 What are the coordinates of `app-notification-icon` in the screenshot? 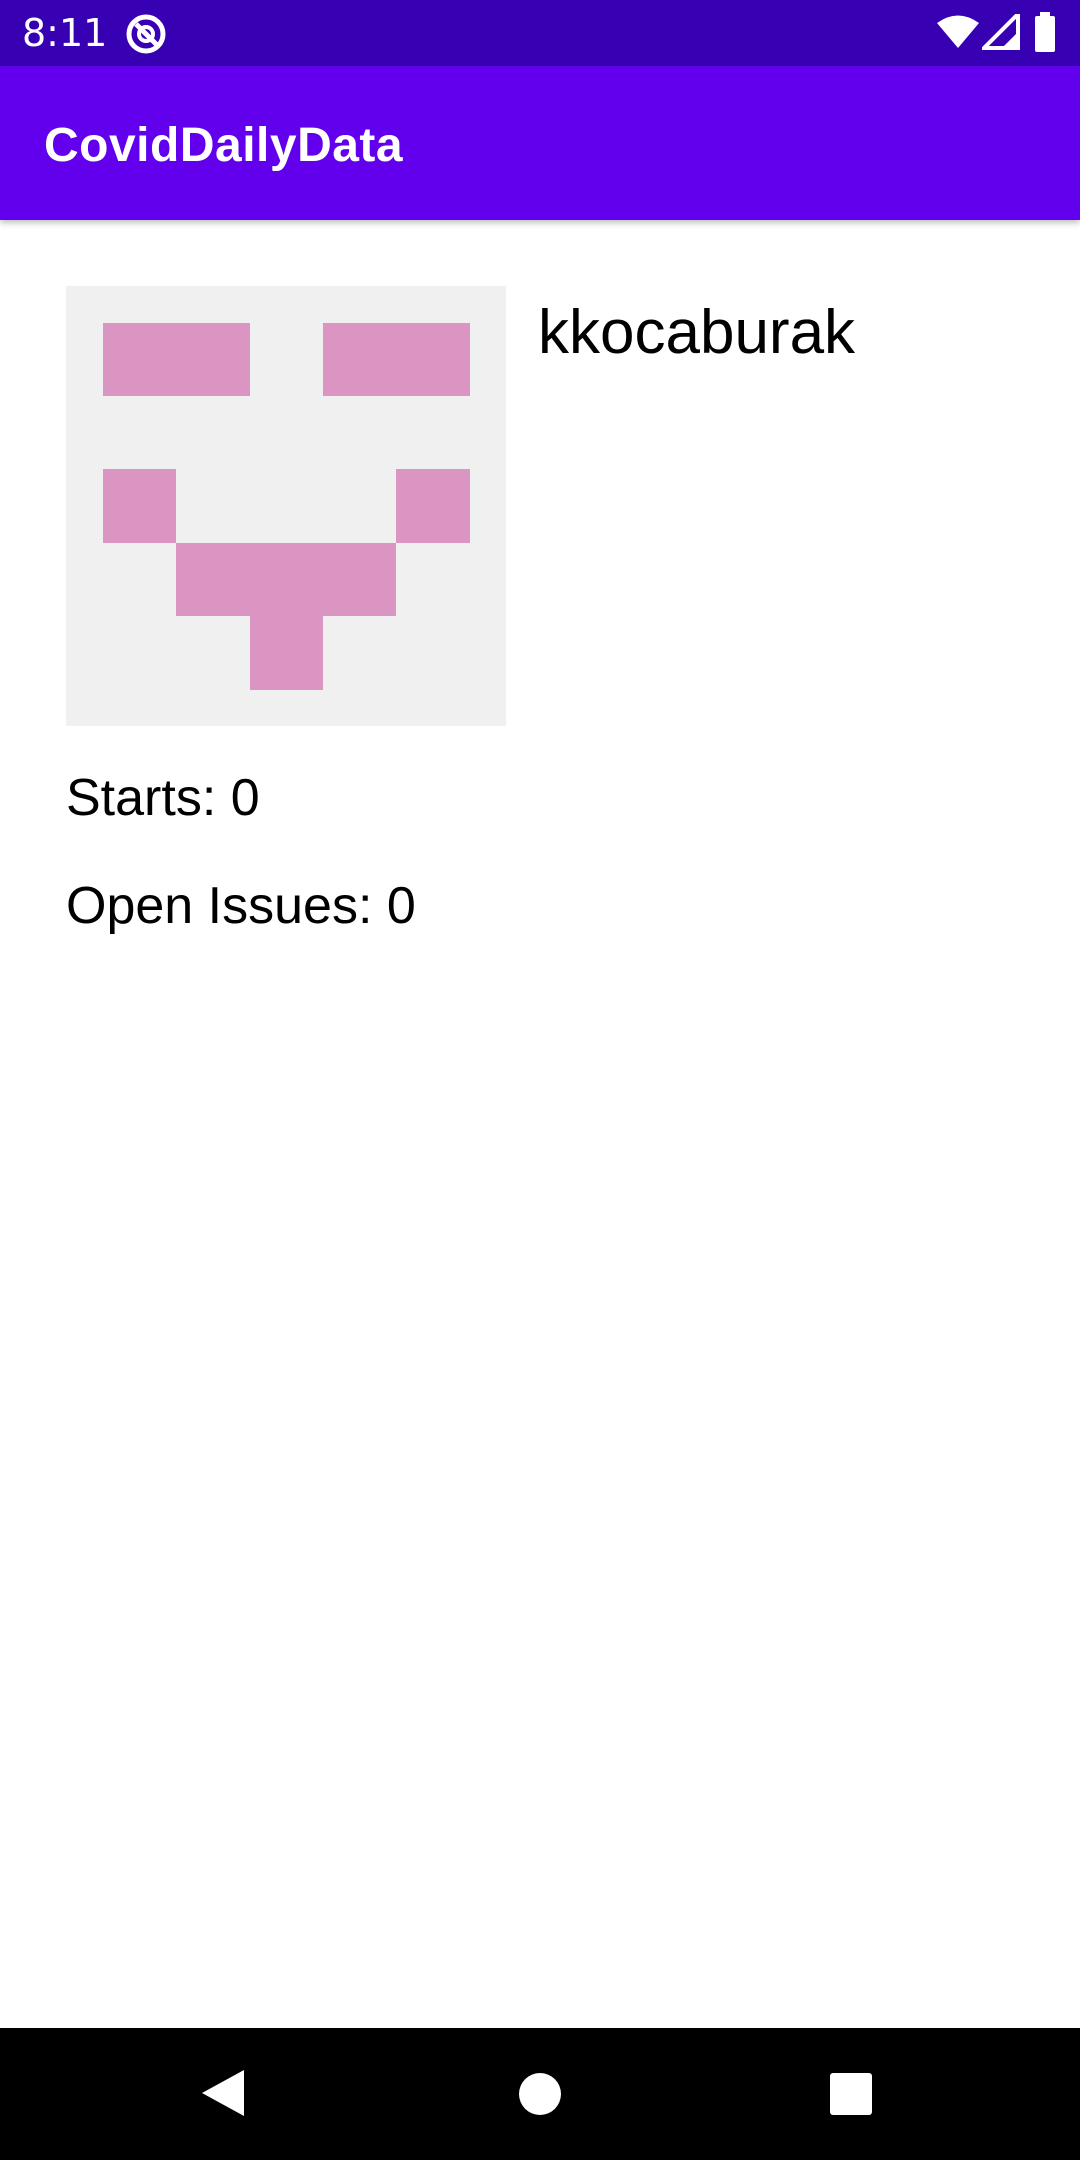 It's located at (146, 34).